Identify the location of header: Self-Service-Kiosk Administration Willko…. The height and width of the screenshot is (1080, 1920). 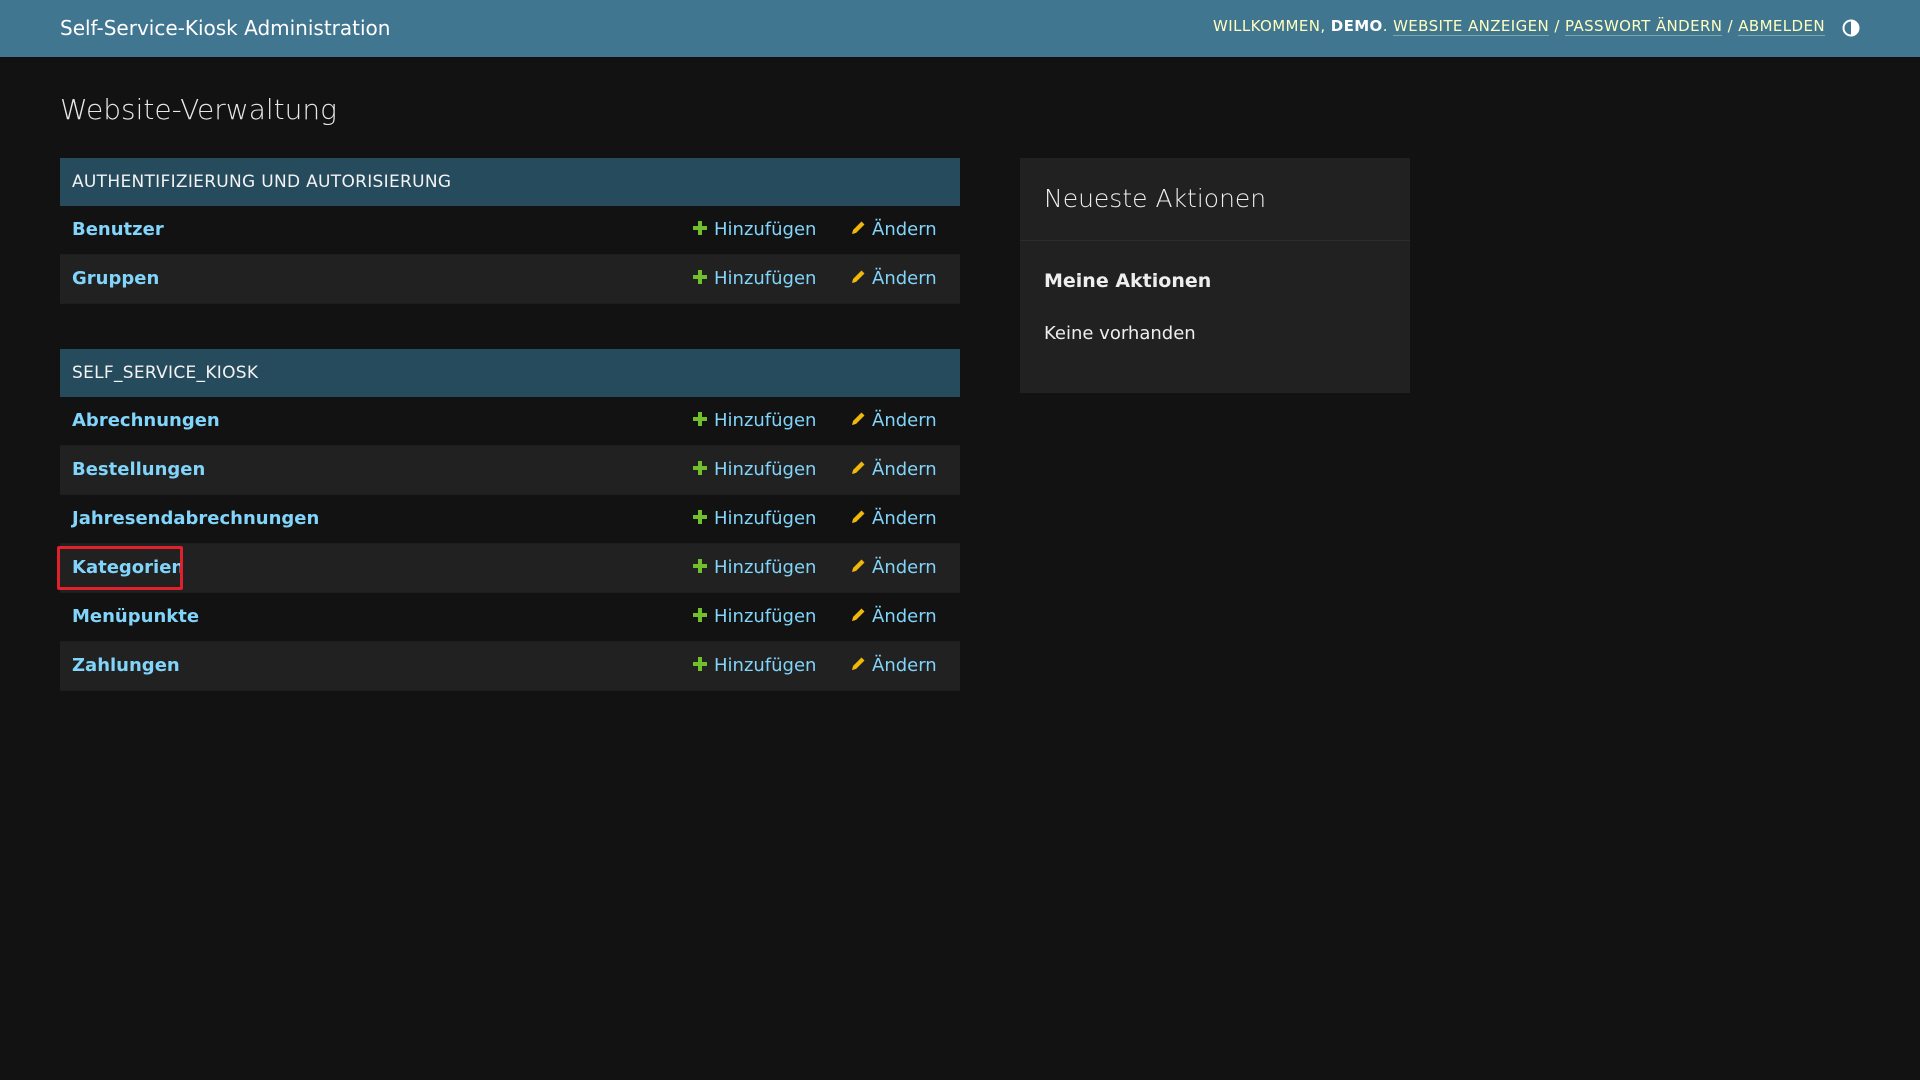
(960, 28).